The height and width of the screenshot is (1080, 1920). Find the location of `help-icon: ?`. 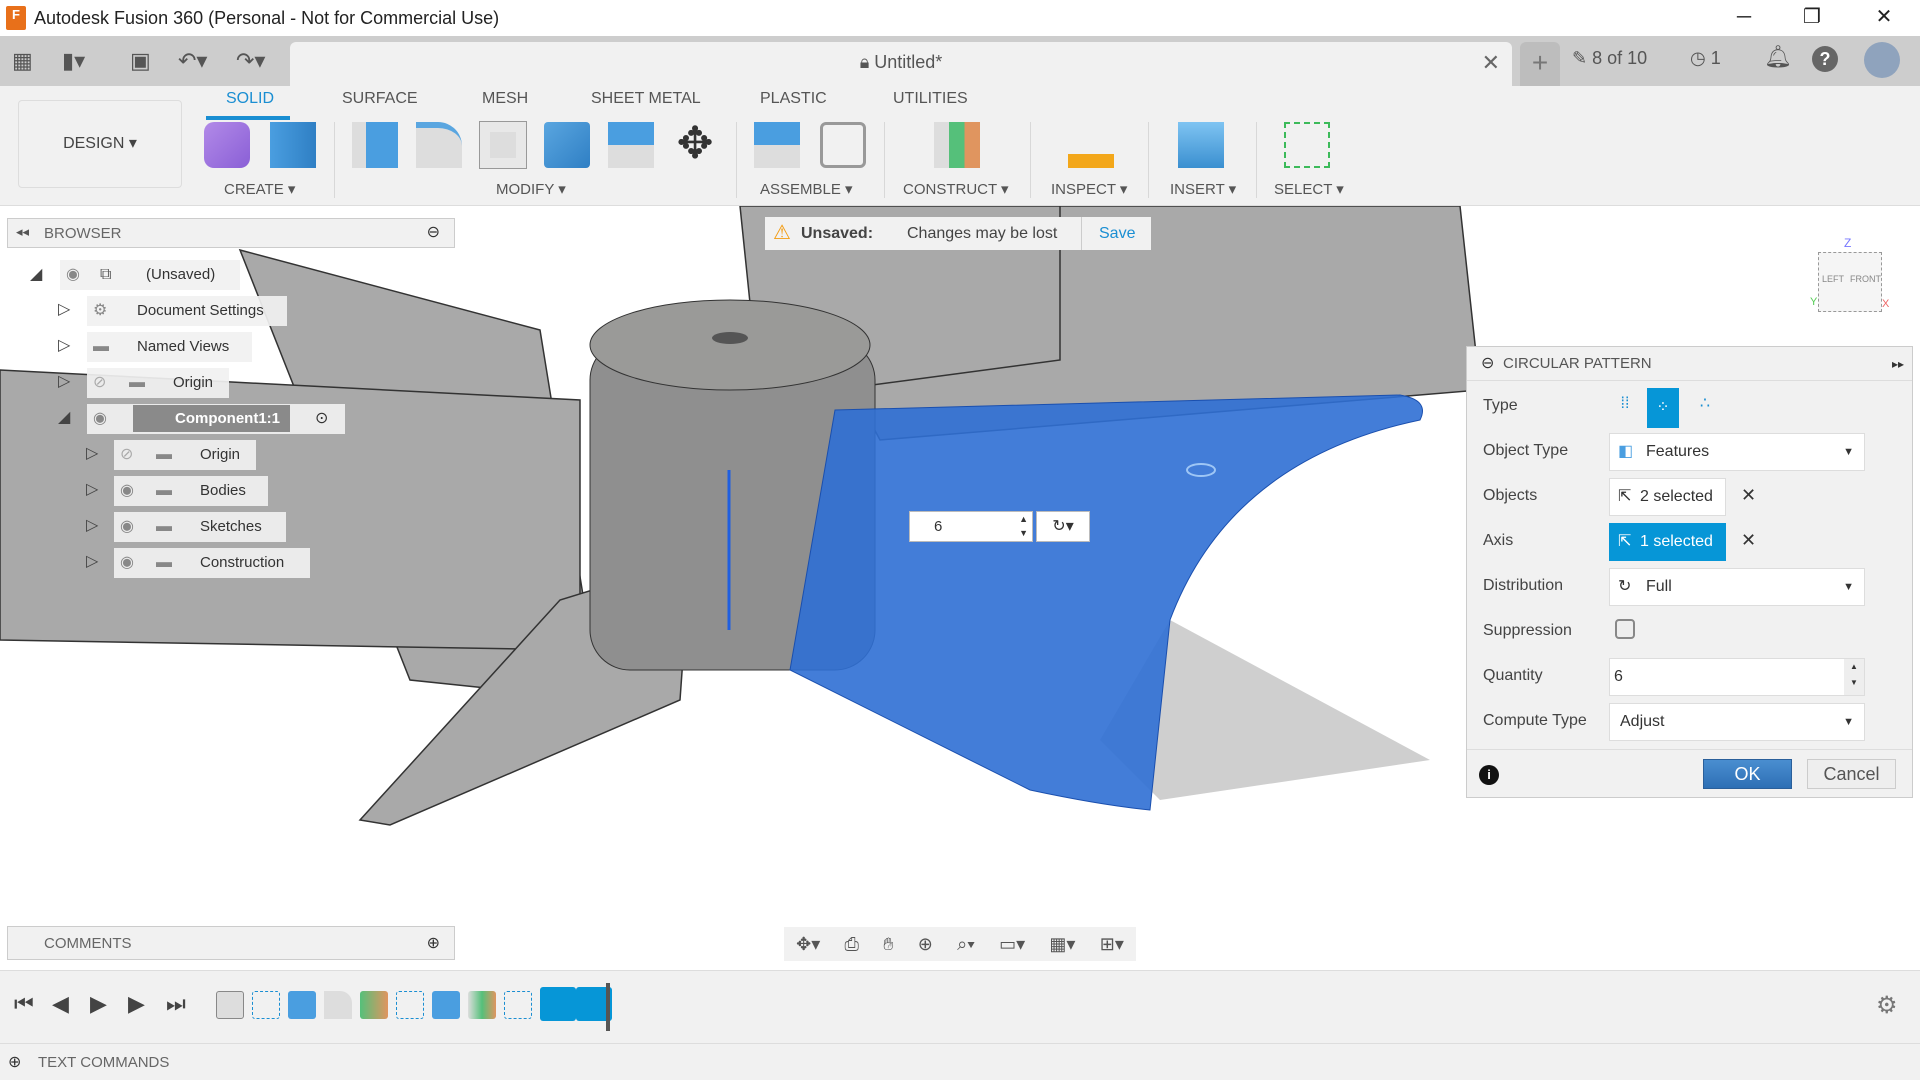

help-icon: ? is located at coordinates (1825, 59).